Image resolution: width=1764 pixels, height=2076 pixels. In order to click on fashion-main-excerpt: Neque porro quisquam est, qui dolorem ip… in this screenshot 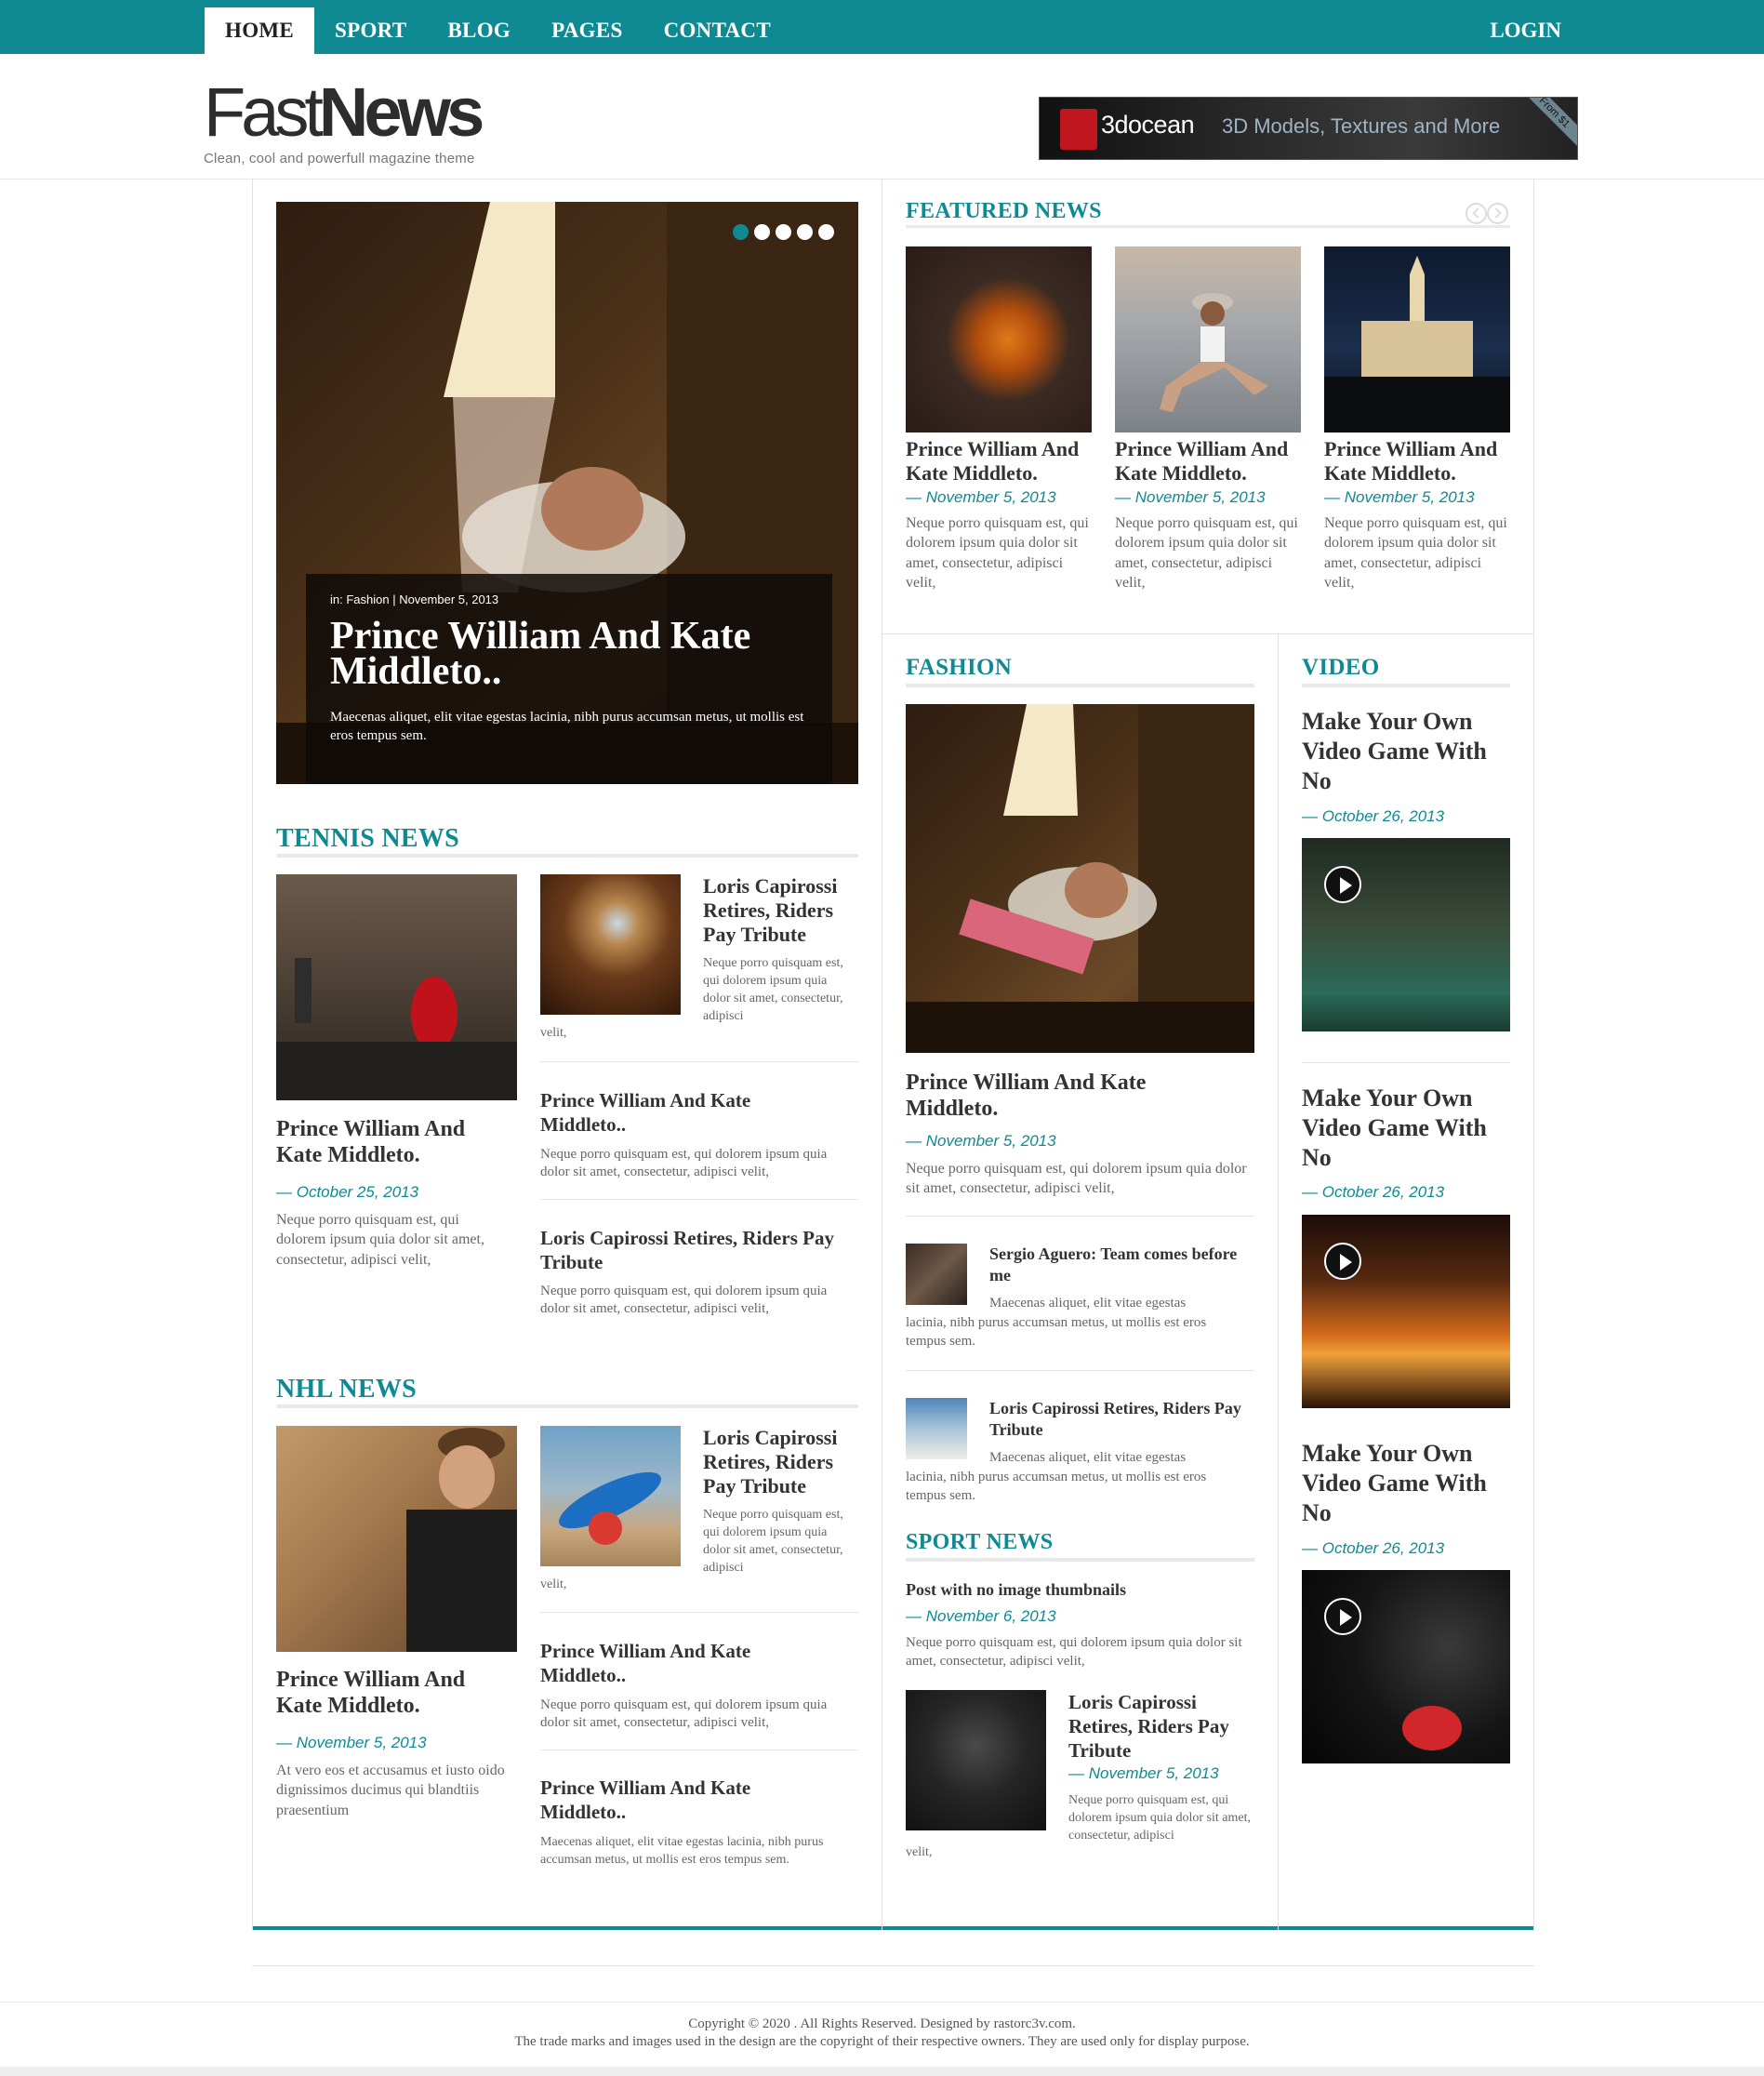, I will do `click(1076, 1179)`.